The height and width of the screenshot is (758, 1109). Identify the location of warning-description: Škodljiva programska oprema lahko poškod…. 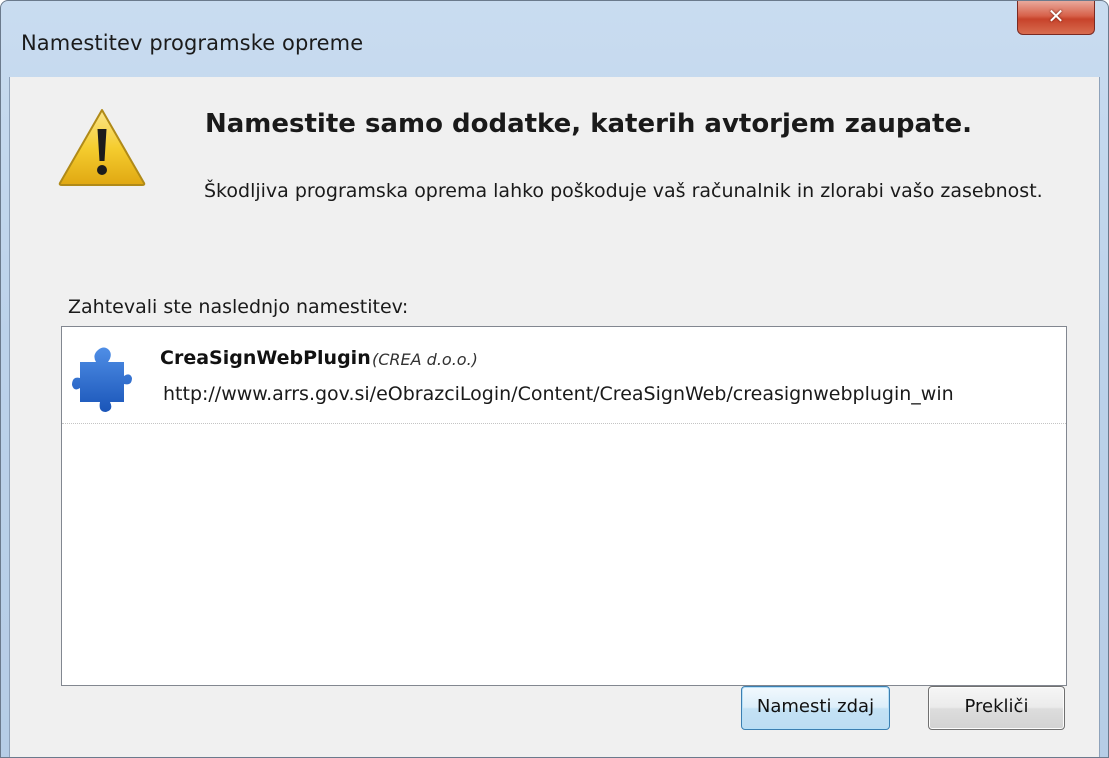
(623, 191).